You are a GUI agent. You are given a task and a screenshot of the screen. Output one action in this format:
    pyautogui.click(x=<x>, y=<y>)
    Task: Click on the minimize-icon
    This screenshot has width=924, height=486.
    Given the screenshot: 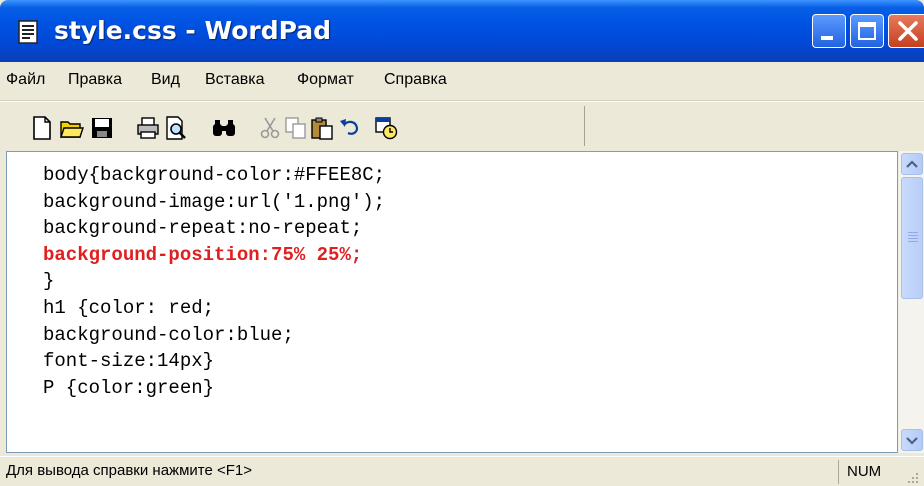 What is the action you would take?
    pyautogui.click(x=827, y=38)
    